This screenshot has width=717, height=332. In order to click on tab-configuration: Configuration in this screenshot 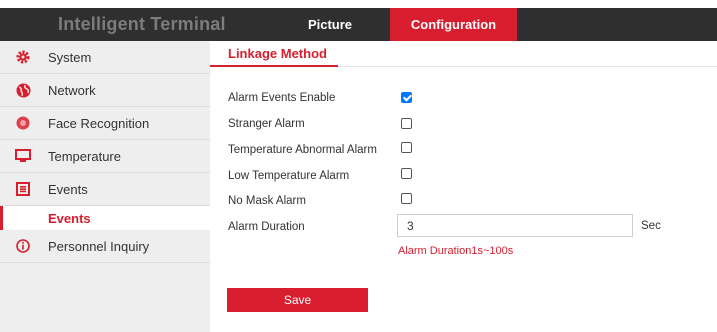, I will do `click(453, 24)`.